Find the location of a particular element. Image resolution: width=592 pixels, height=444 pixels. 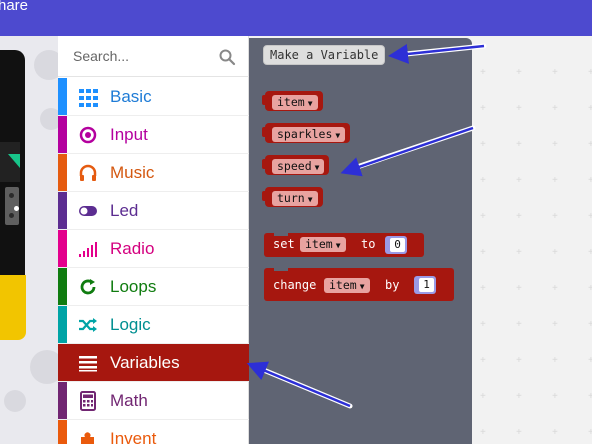

number-input: 0 is located at coordinates (397, 245).